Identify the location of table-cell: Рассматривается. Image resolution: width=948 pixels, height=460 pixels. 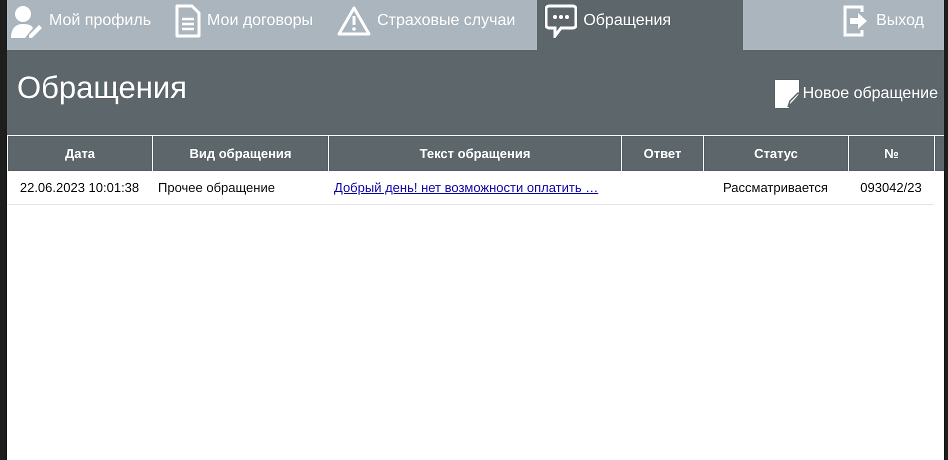
(775, 188).